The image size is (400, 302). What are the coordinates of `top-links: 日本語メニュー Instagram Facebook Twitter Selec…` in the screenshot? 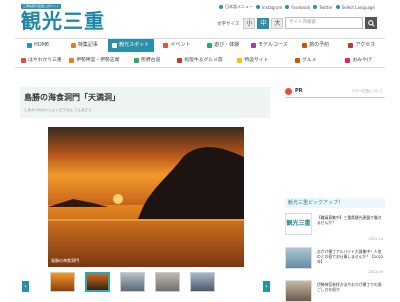 It's located at (297, 7).